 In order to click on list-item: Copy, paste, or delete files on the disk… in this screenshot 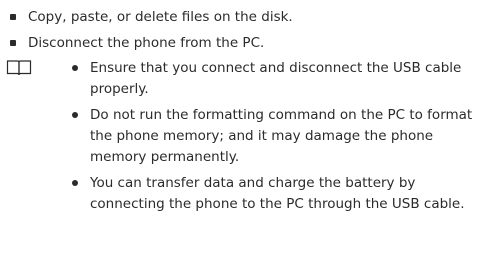, I will do `click(245, 17)`.